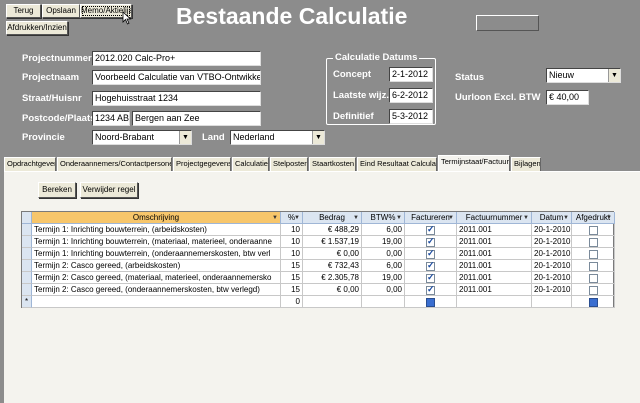  Describe the element at coordinates (176, 98) in the screenshot. I see `straat-field: Hogehuisstraat 1234` at that location.